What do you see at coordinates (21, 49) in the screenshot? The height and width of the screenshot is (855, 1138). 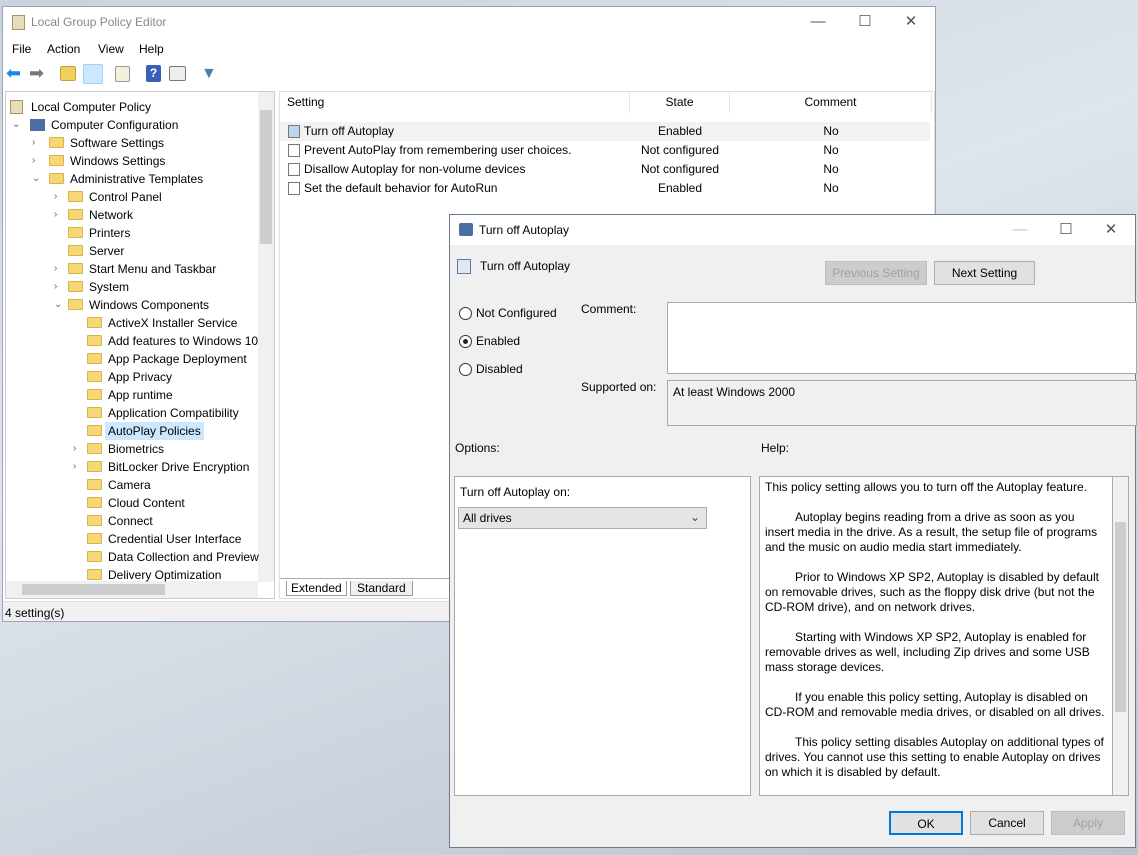 I see `menu-file: File` at bounding box center [21, 49].